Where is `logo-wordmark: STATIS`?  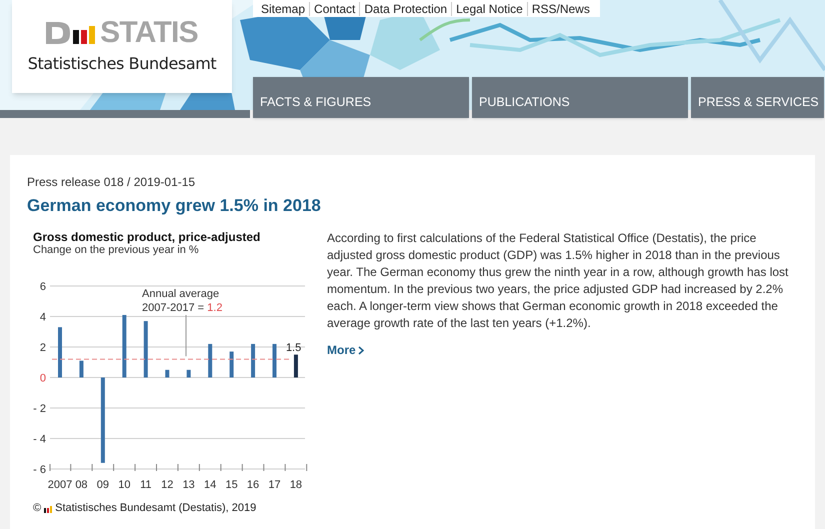
logo-wordmark: STATIS is located at coordinates (149, 33).